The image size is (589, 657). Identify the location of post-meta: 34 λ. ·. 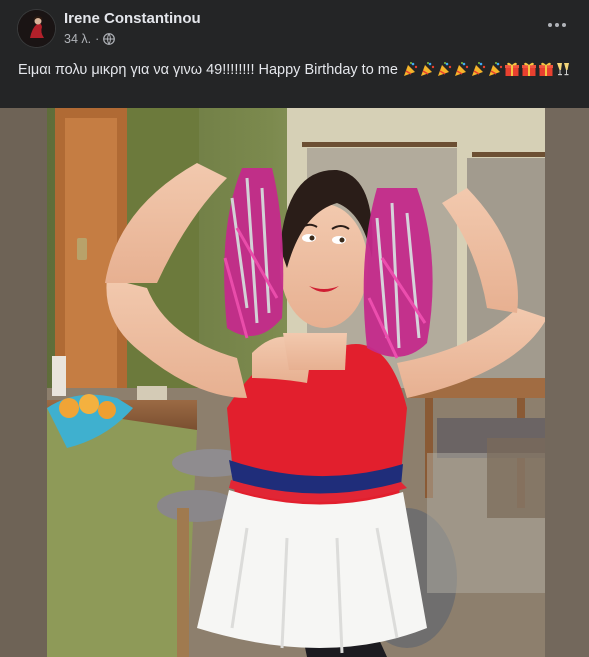
(90, 39).